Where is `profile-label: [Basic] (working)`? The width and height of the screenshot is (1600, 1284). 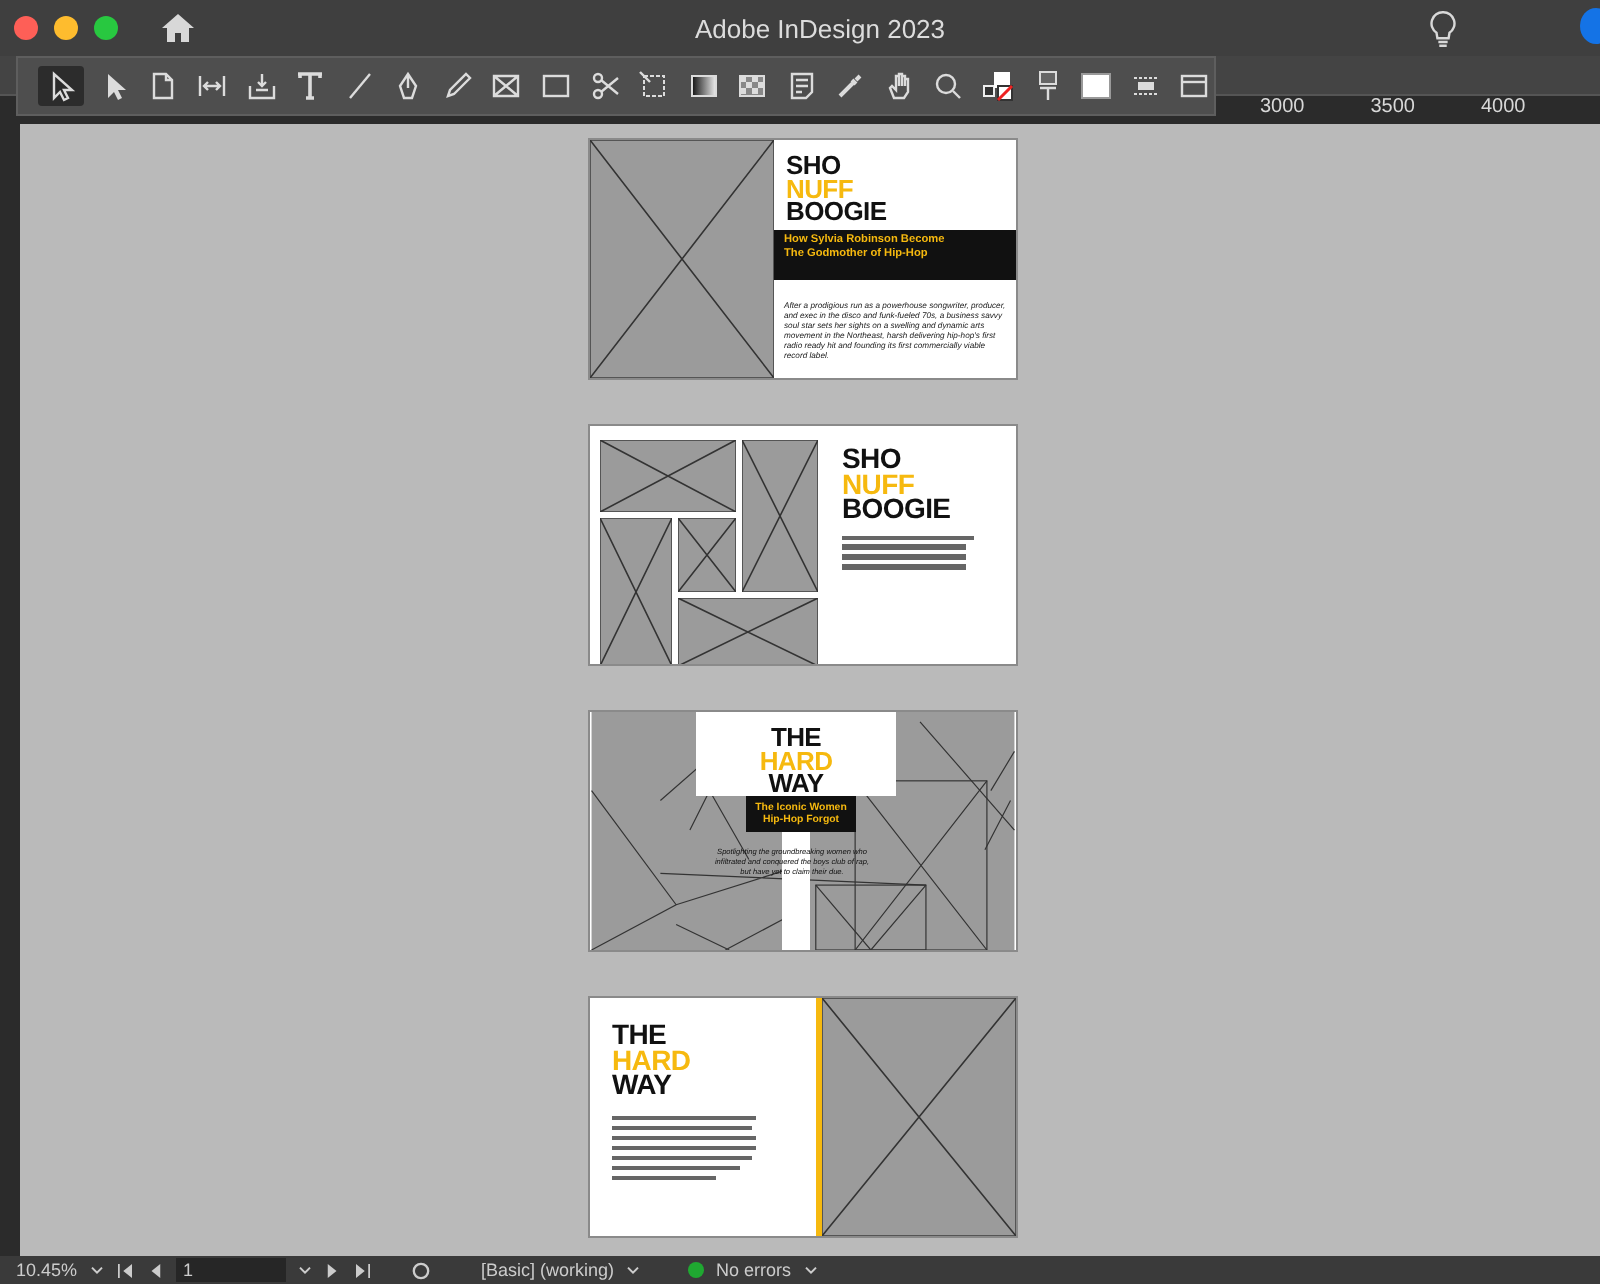 profile-label: [Basic] (working) is located at coordinates (548, 1270).